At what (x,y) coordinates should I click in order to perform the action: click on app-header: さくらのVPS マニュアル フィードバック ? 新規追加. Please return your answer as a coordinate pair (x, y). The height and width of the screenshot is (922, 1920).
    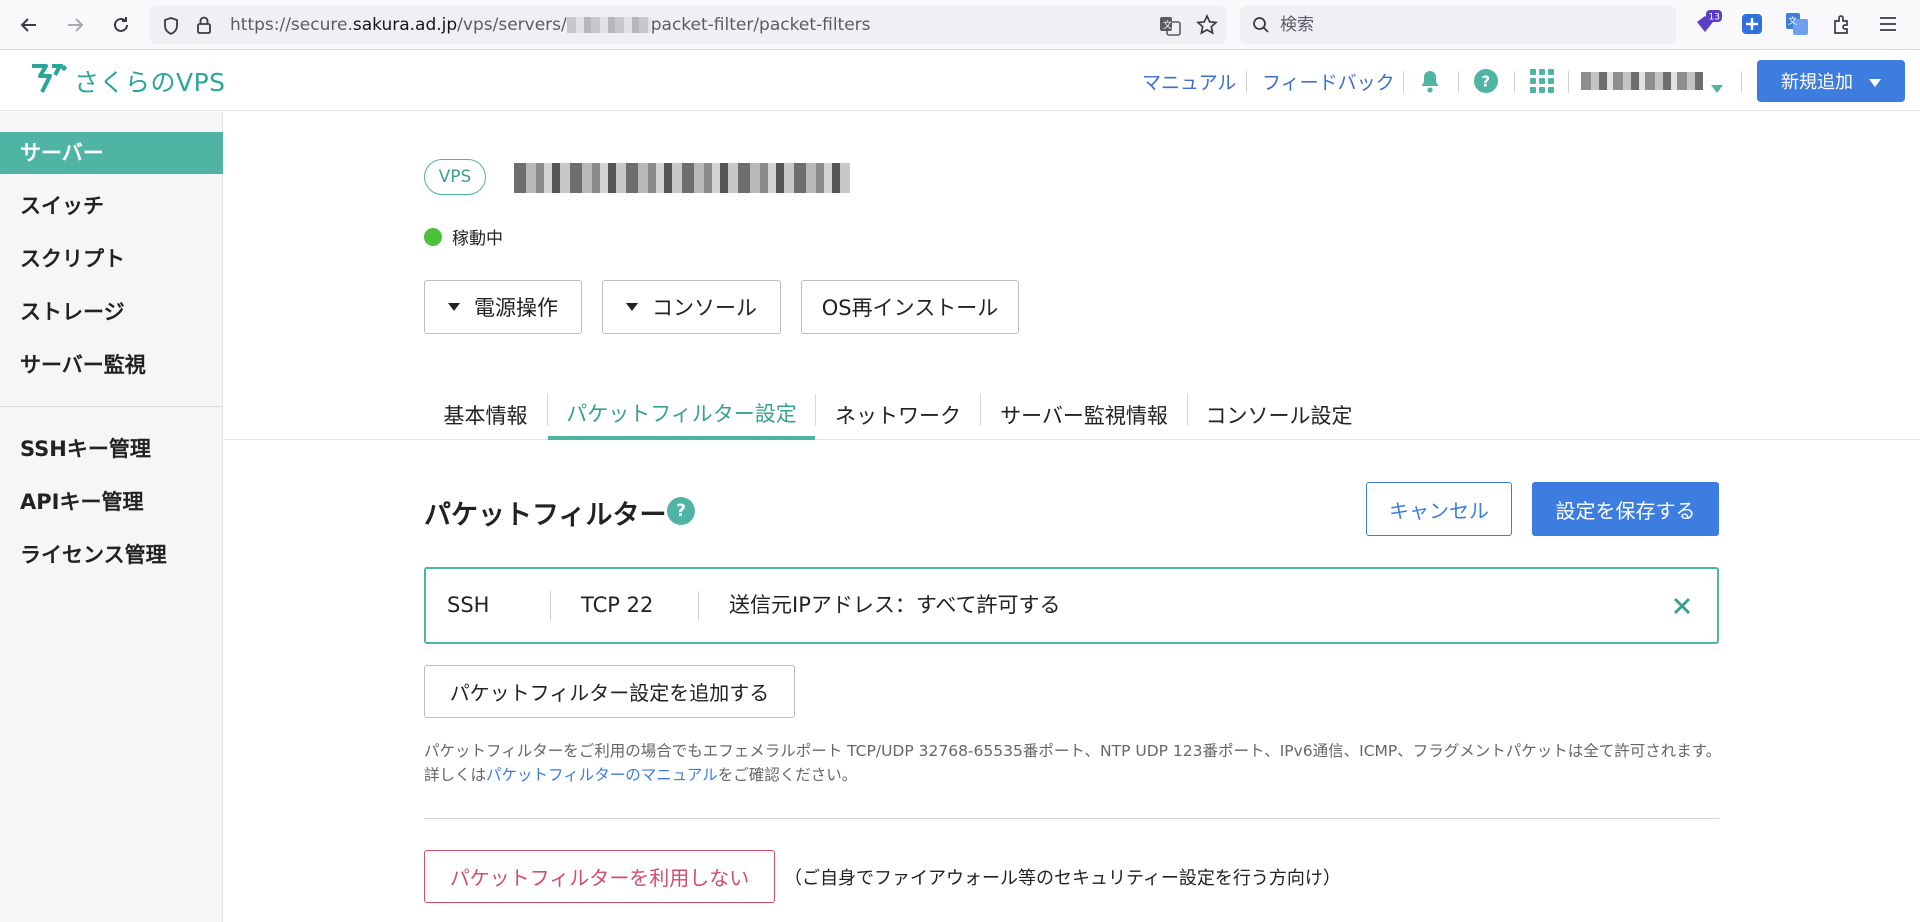
    Looking at the image, I should click on (960, 81).